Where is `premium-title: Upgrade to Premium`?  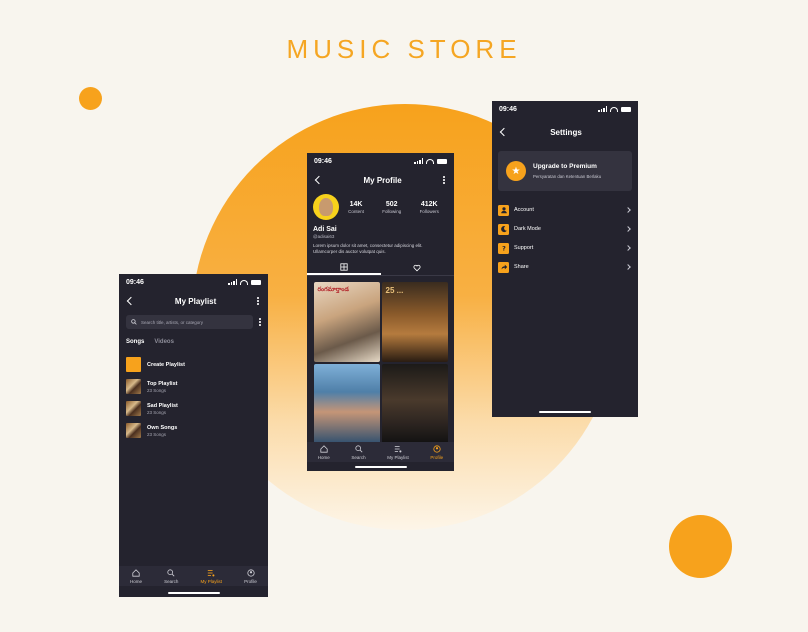 premium-title: Upgrade to Premium is located at coordinates (565, 166).